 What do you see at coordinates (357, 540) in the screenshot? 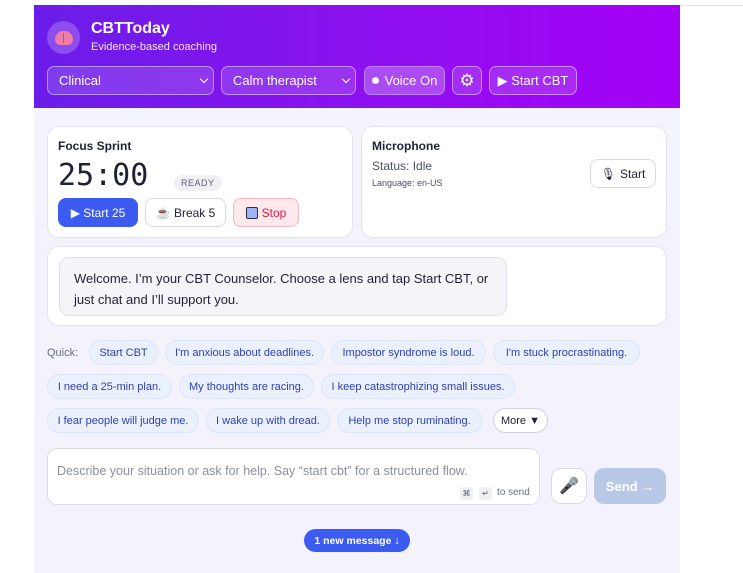
I see `new-message-pill: 1 new message ↓` at bounding box center [357, 540].